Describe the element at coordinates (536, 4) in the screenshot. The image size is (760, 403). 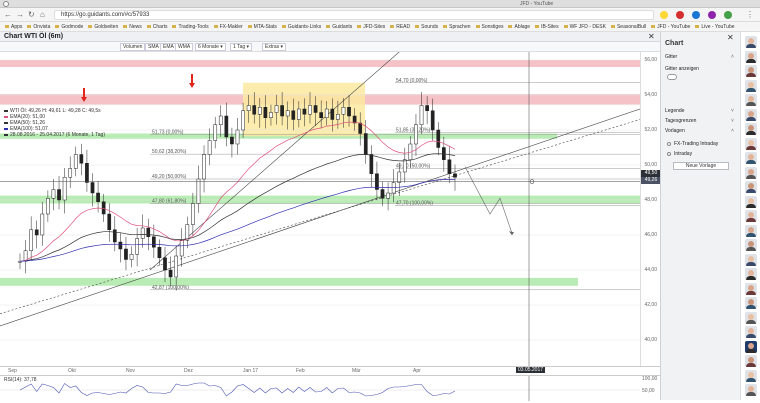
I see `tab-title: JFD - YouTube` at that location.